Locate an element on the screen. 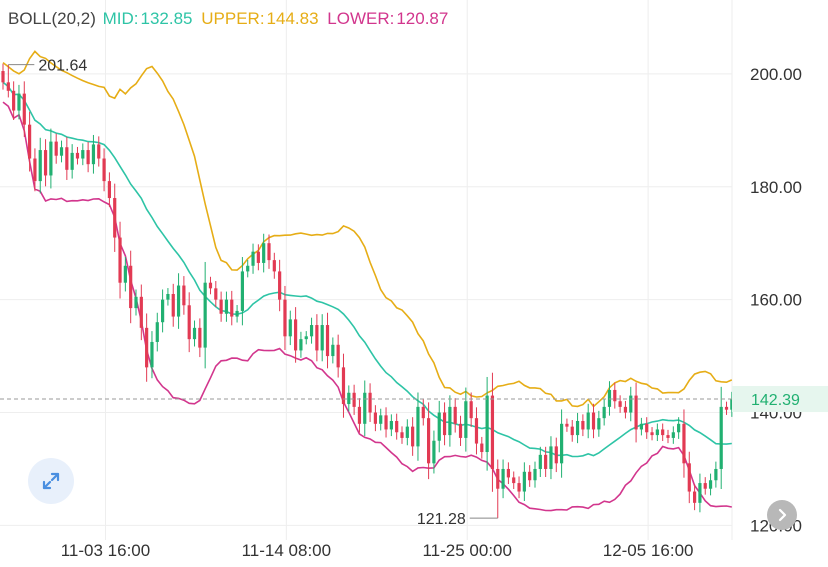  expand-button is located at coordinates (51, 481).